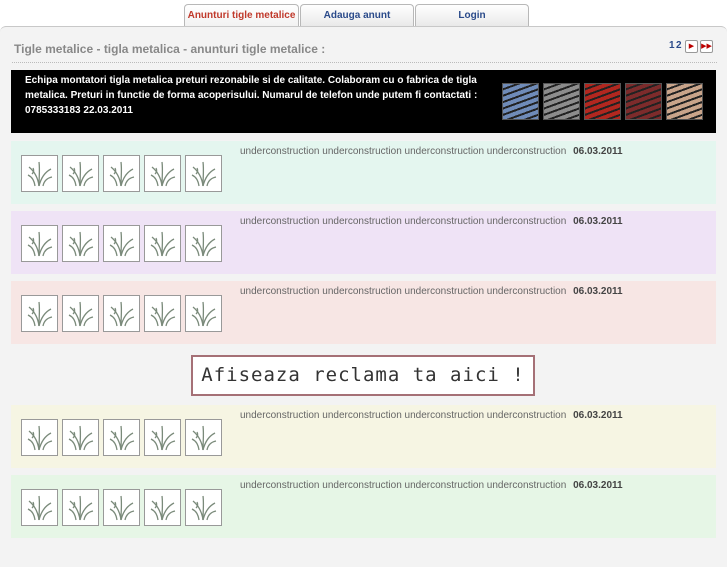 Image resolution: width=727 pixels, height=567 pixels. Describe the element at coordinates (472, 15) in the screenshot. I see `tab-login: Login` at that location.